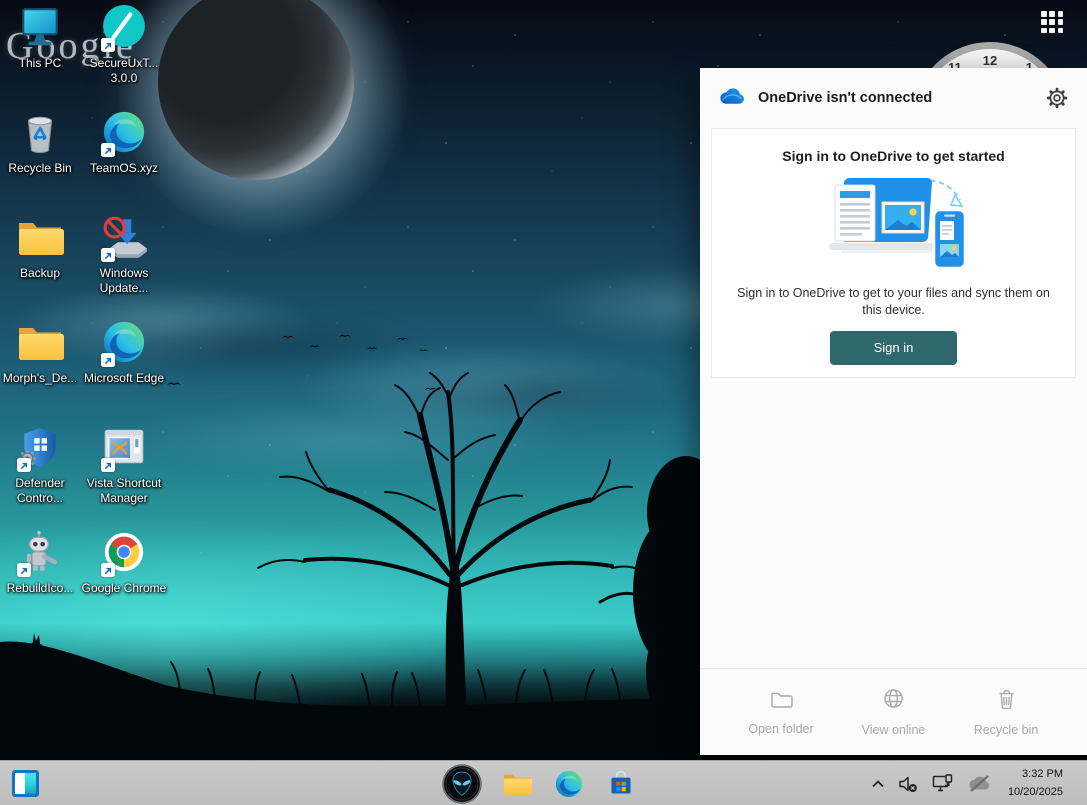 The image size is (1087, 805). Describe the element at coordinates (124, 45) in the screenshot. I see `desktop-icon-secureuxtheme: SecureUxT... 3.0.0` at that location.